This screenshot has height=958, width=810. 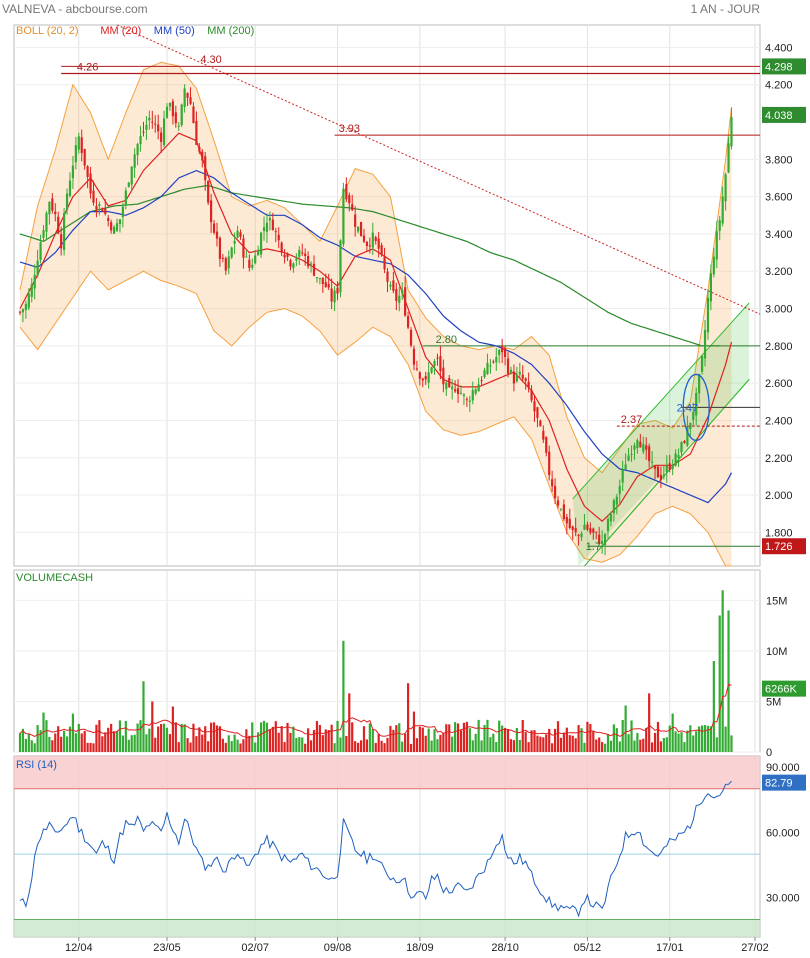 What do you see at coordinates (505, 948) in the screenshot?
I see `x-tick-label: 28/10` at bounding box center [505, 948].